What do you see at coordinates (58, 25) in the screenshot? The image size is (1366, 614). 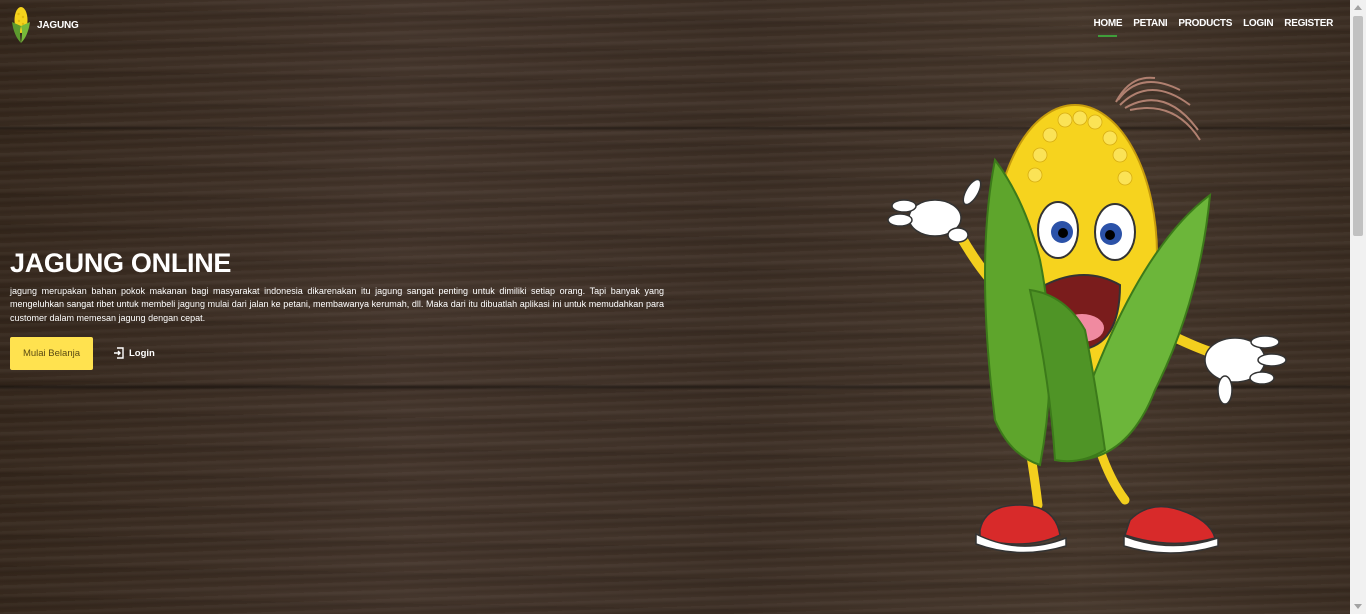 I see `brand-name: JAGUNG` at bounding box center [58, 25].